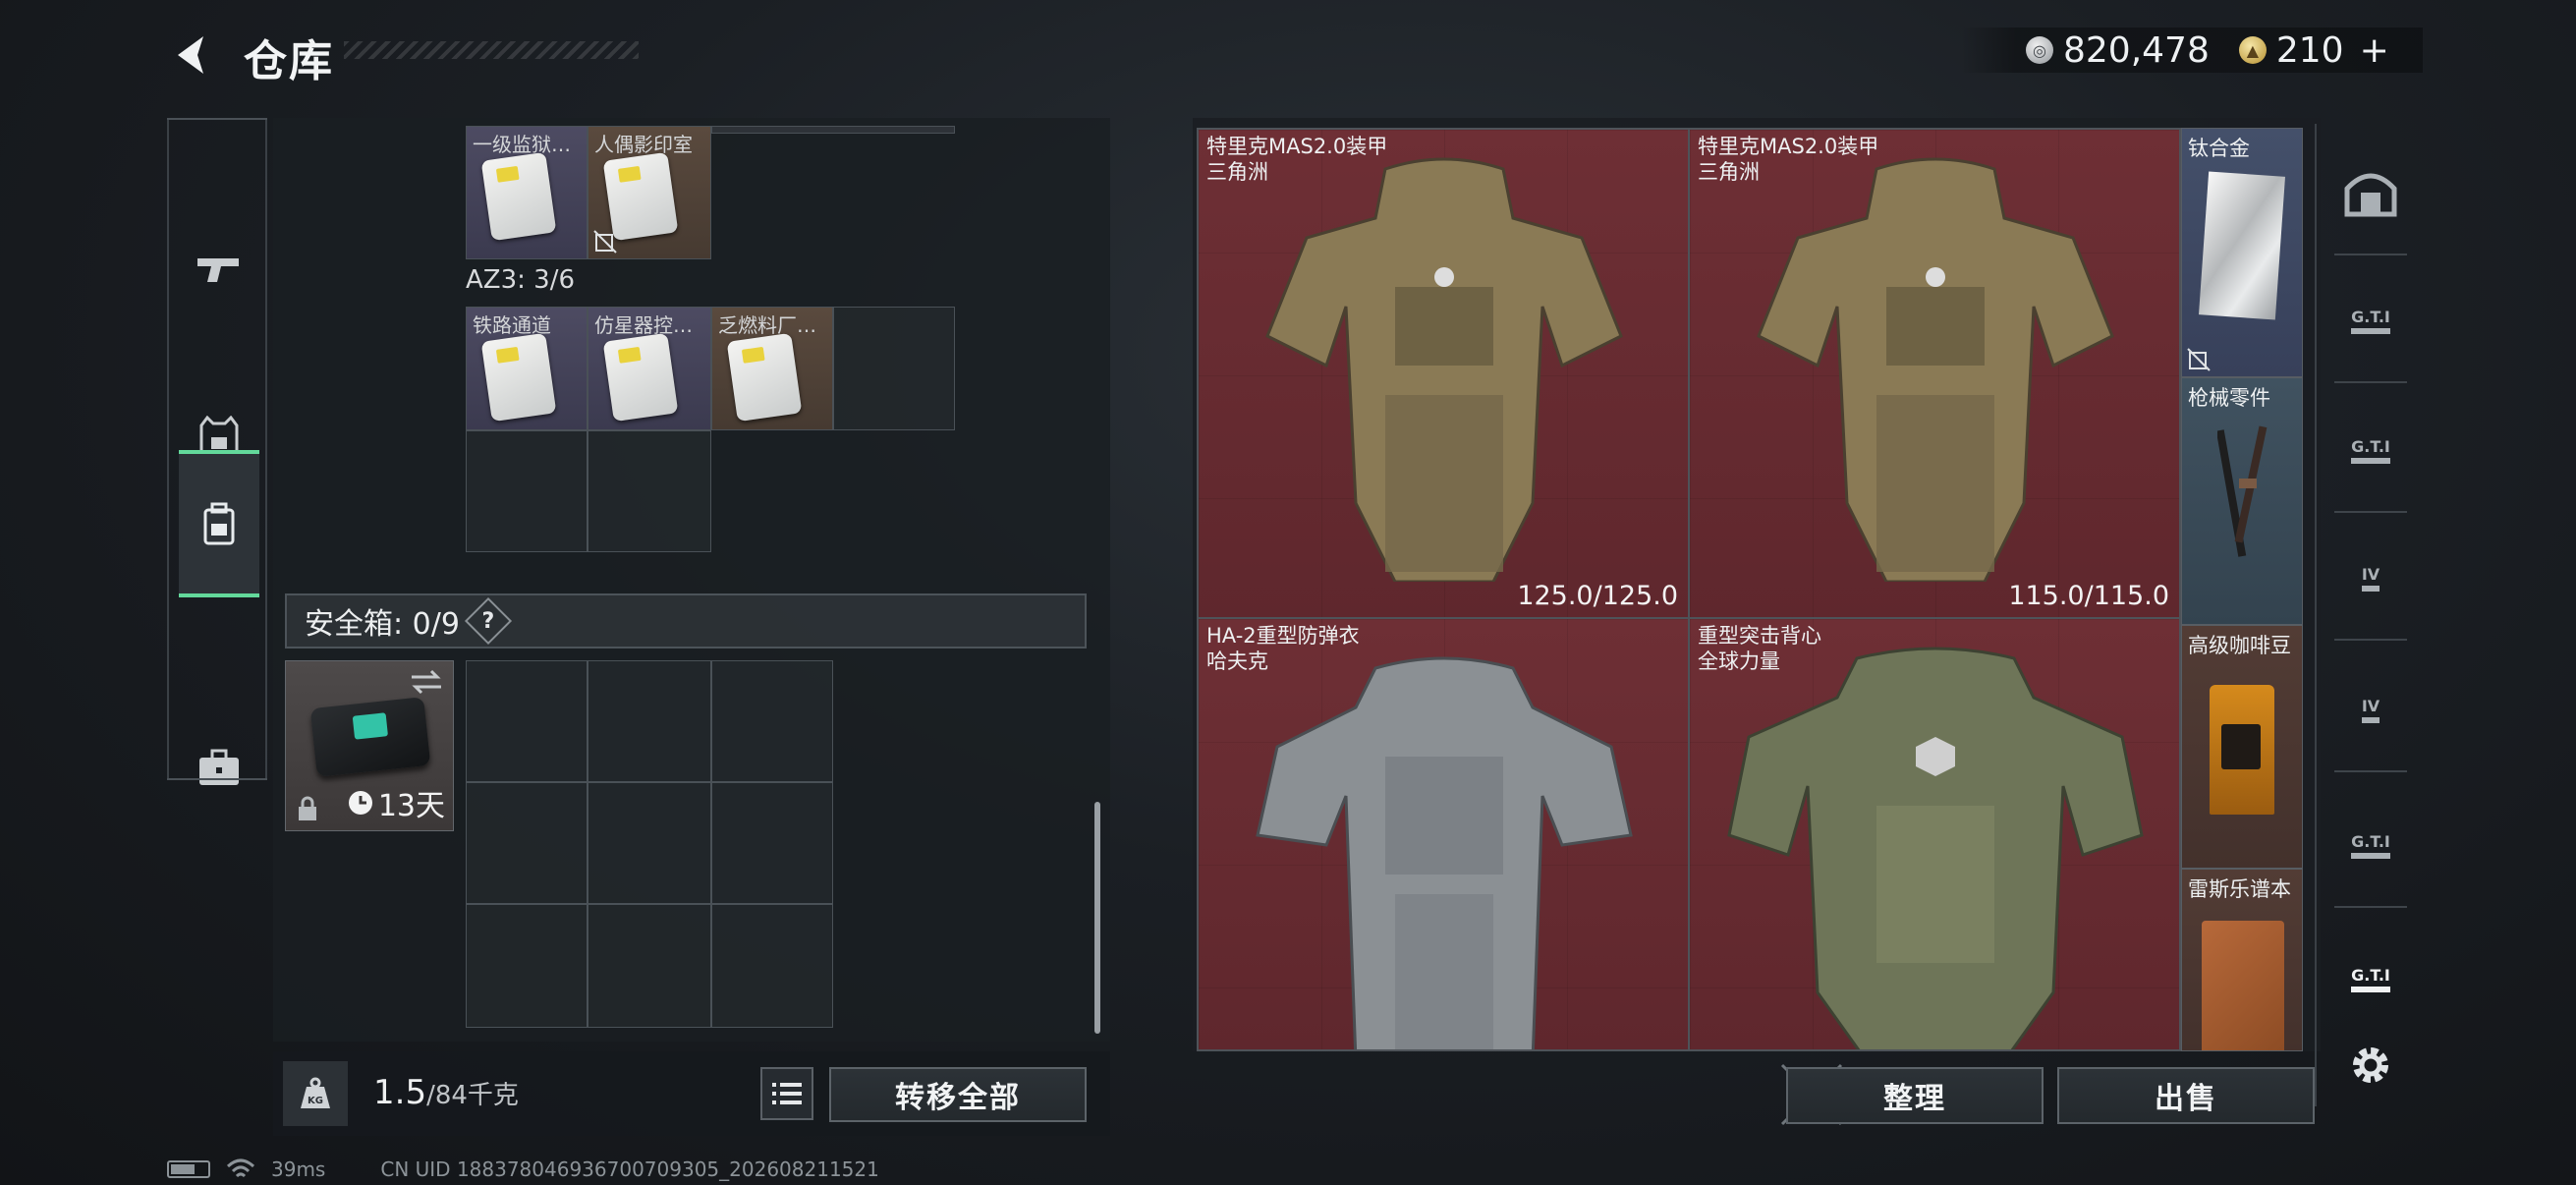  I want to click on item-name: 铁路通道, so click(512, 325).